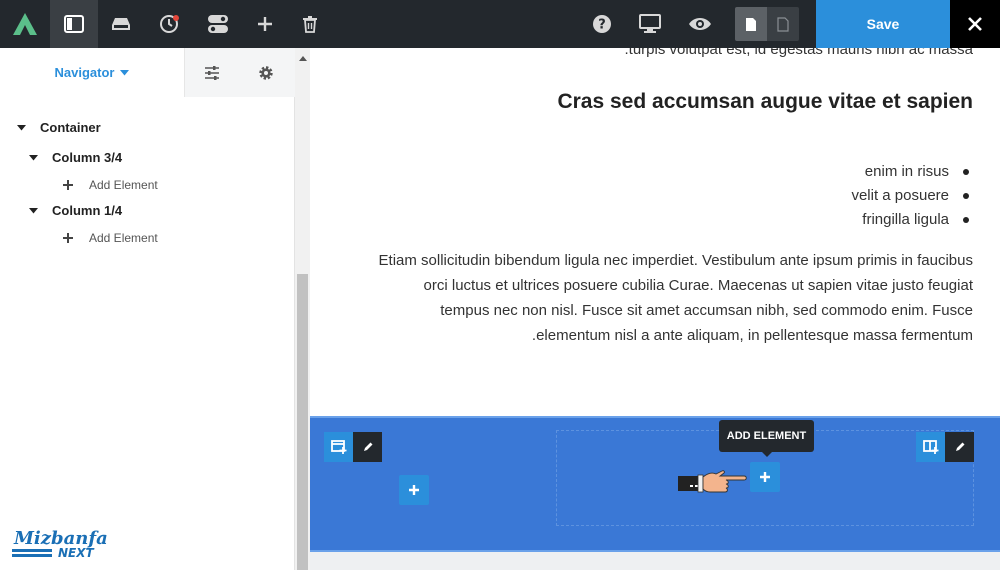 The width and height of the screenshot is (1000, 570). I want to click on brand-subtitle: NEXT, so click(76, 553).